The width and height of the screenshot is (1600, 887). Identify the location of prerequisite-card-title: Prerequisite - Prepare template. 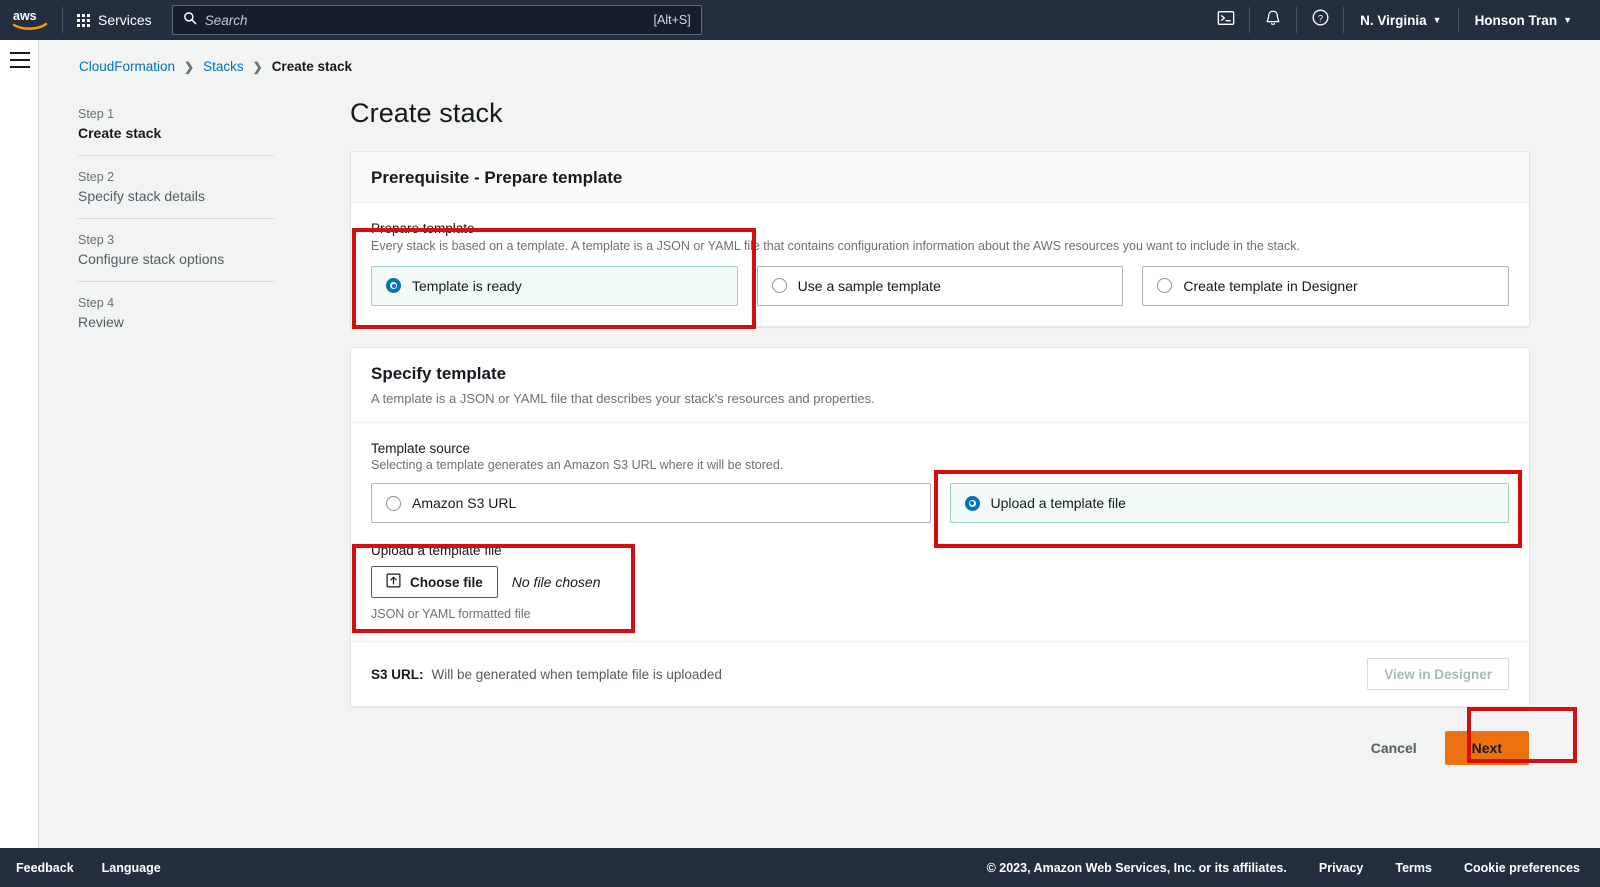
(497, 177).